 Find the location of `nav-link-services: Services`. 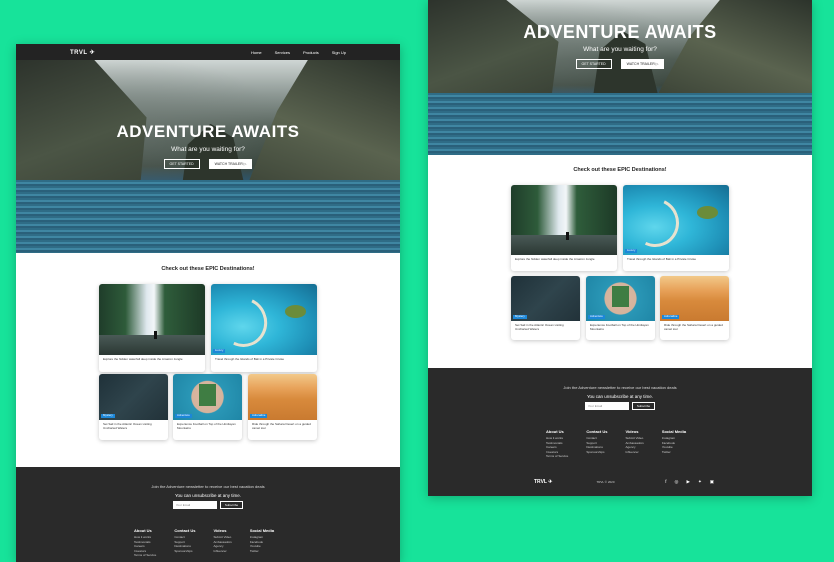

nav-link-services: Services is located at coordinates (282, 52).